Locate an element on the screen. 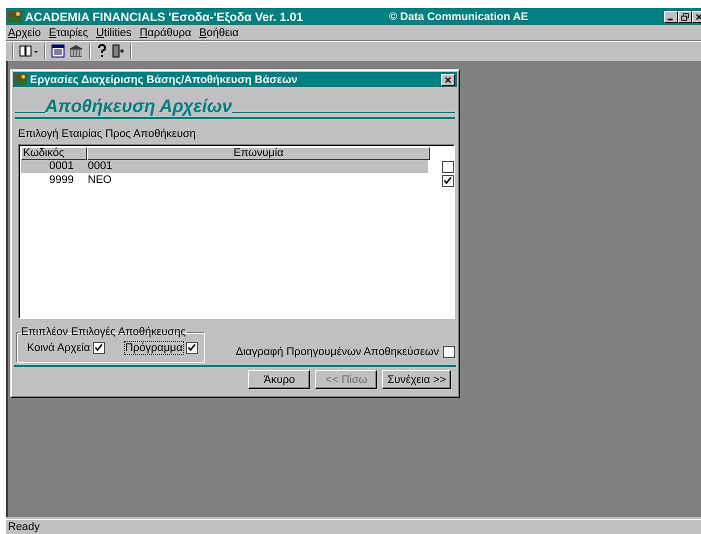  help-icon is located at coordinates (102, 51).